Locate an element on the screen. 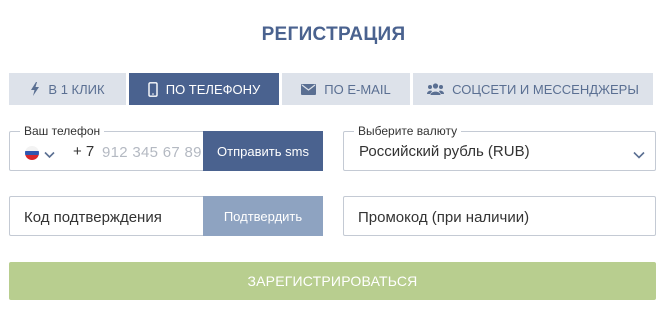  tab-label: СОЦСЕТИ И МЕССЕНДЖЕРЫ is located at coordinates (545, 89).